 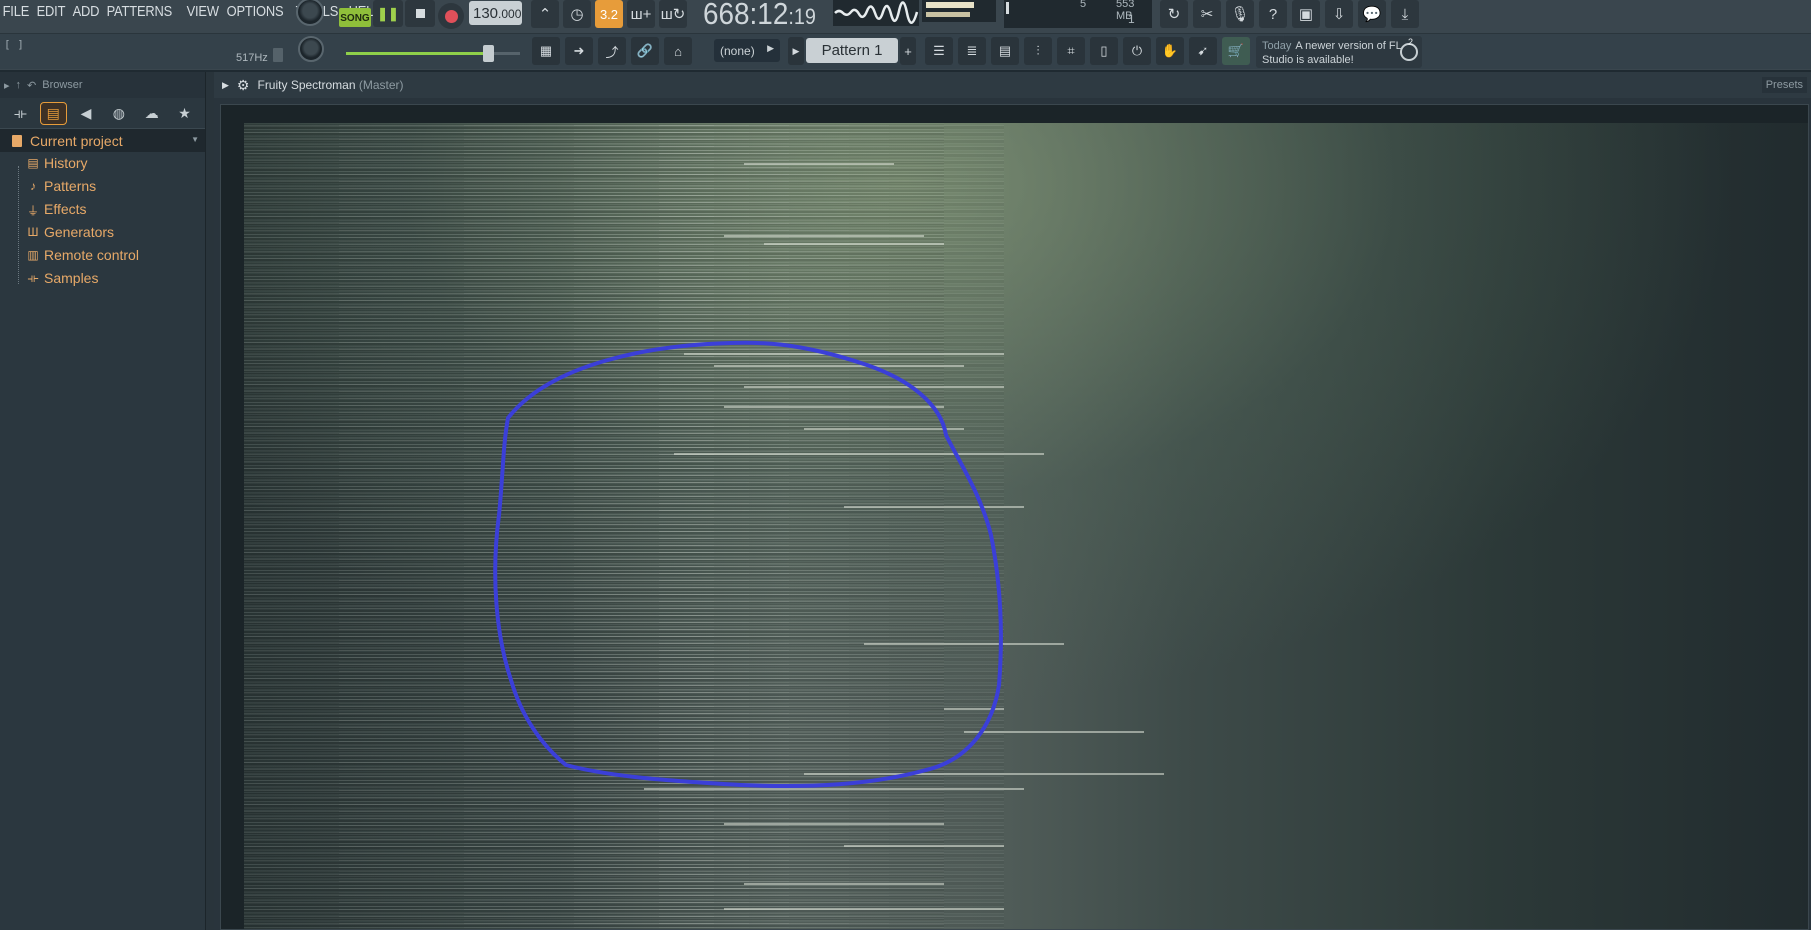 I want to click on tree-item-patterns: ♪ Patterns, so click(x=102, y=186).